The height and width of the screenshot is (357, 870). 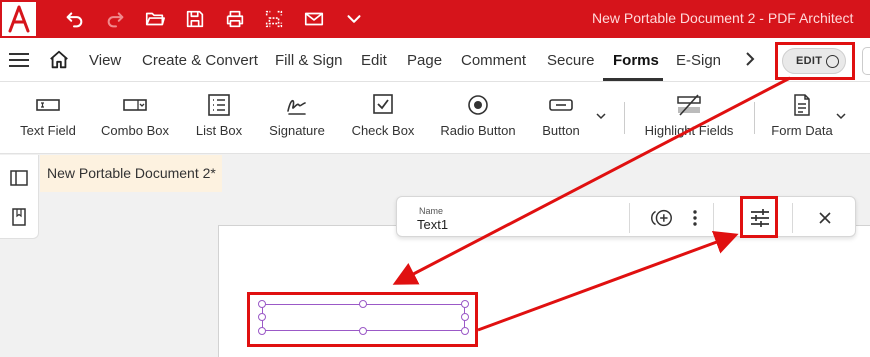 What do you see at coordinates (802, 130) in the screenshot?
I see `form-data-label: Form Data` at bounding box center [802, 130].